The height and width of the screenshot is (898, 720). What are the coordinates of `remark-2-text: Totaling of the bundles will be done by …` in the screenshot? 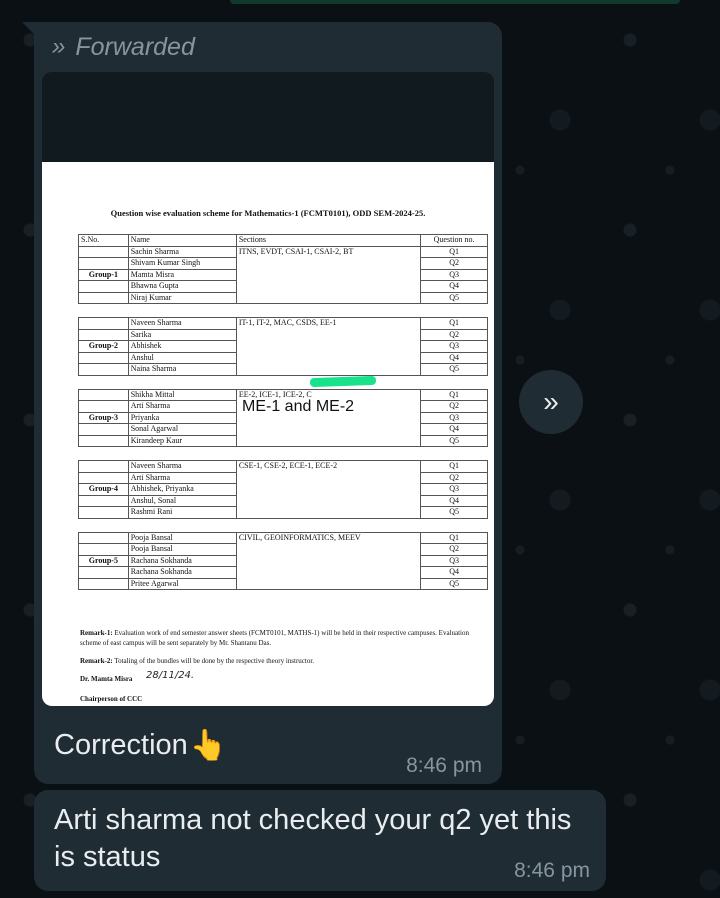 It's located at (214, 661).